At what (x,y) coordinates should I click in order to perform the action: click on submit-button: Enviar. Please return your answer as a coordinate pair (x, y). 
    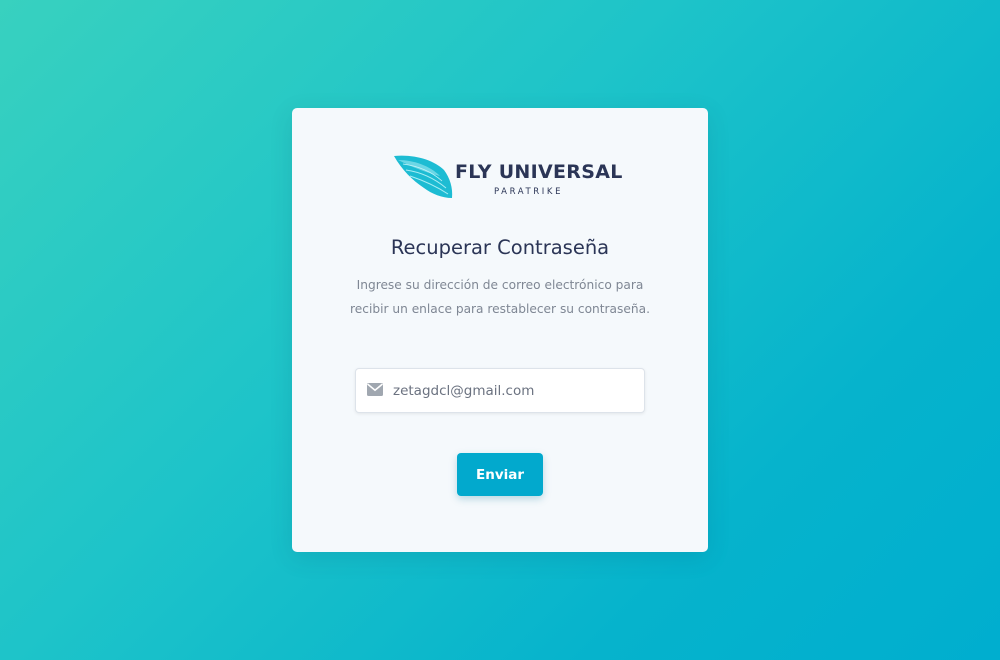
    Looking at the image, I should click on (500, 474).